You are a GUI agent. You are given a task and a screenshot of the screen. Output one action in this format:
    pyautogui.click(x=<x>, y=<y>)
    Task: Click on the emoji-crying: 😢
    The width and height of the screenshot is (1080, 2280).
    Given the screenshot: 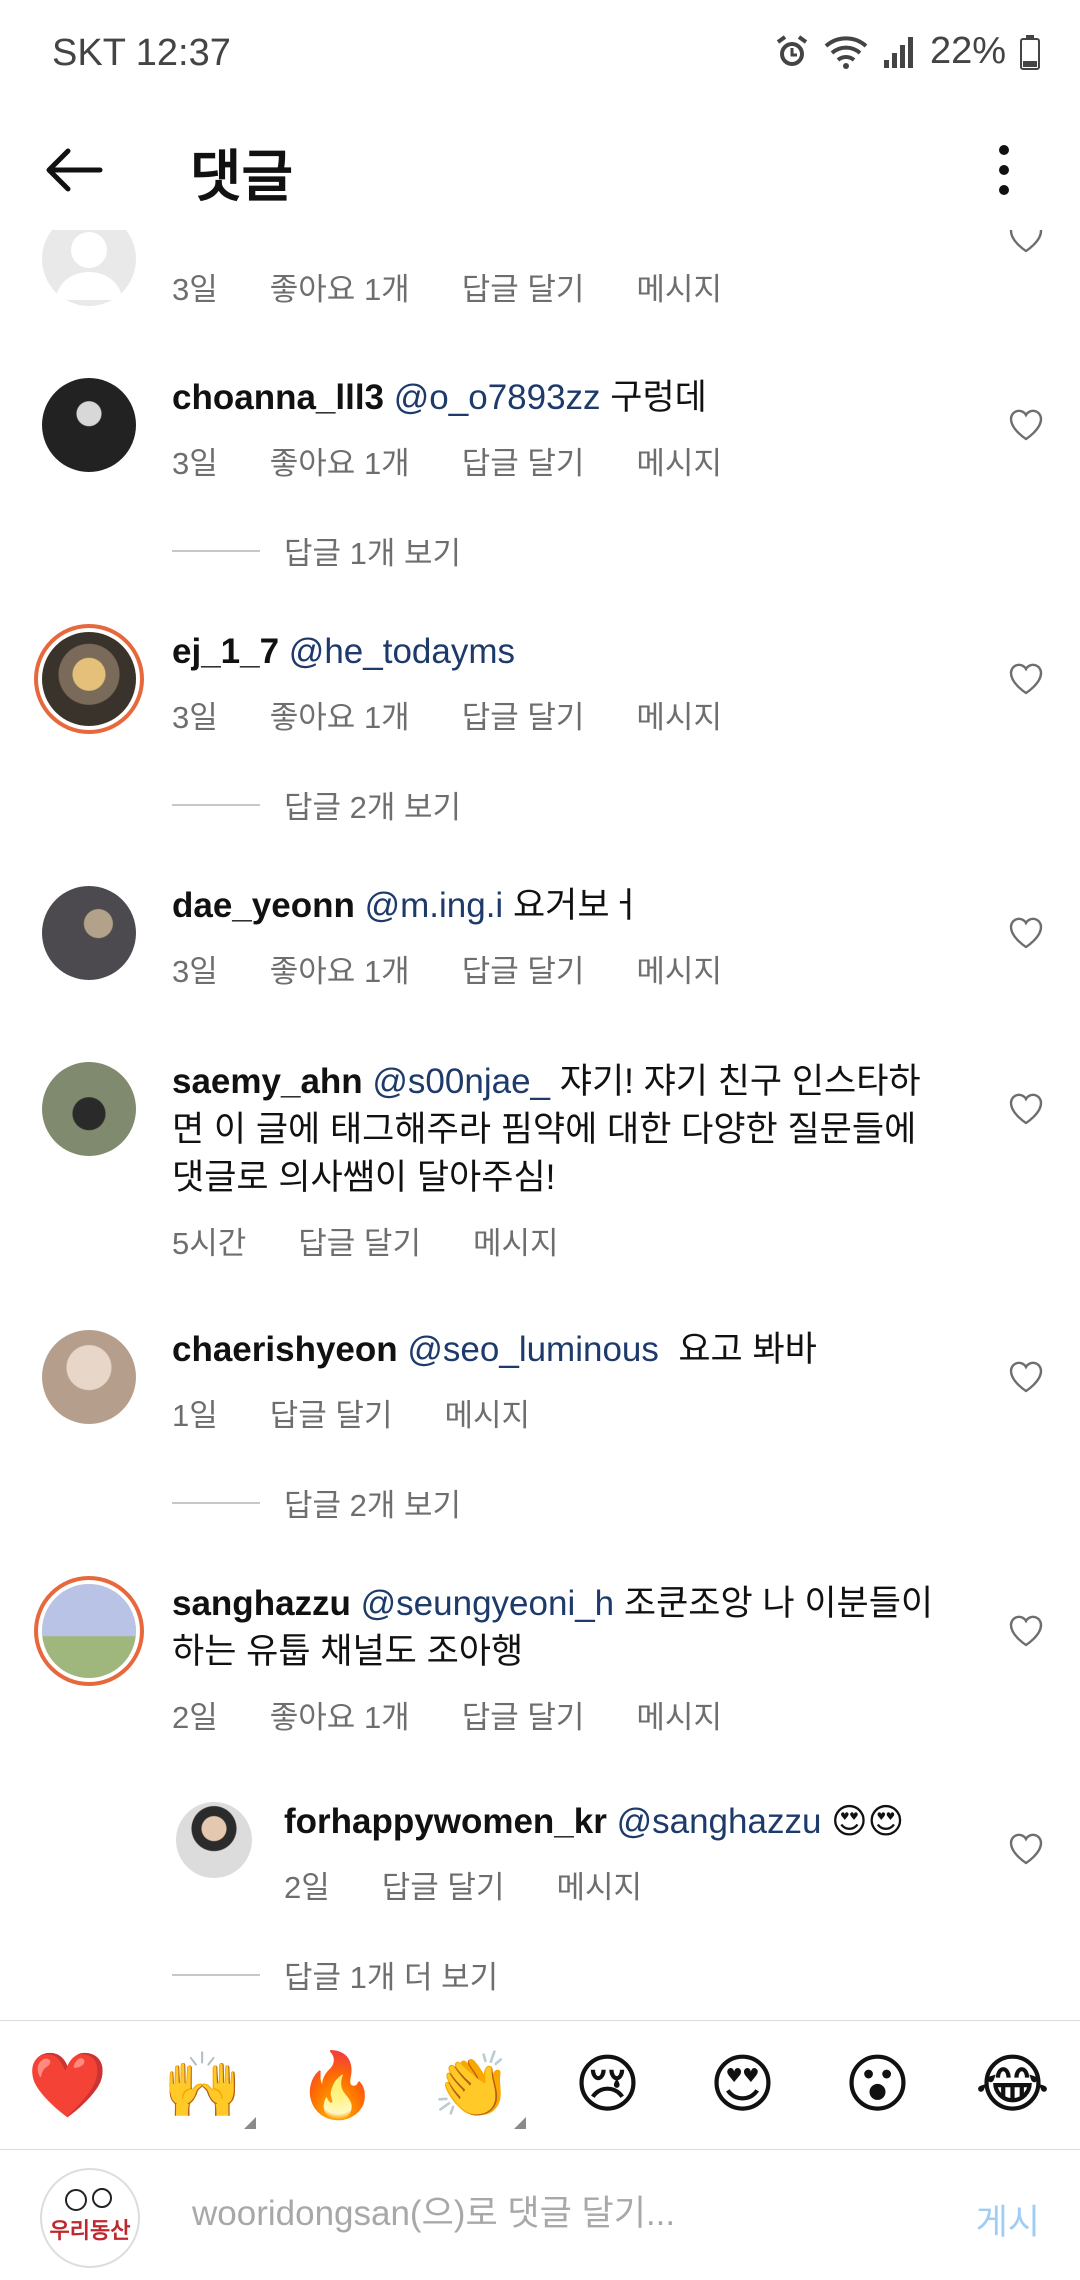 What is the action you would take?
    pyautogui.click(x=608, y=2085)
    